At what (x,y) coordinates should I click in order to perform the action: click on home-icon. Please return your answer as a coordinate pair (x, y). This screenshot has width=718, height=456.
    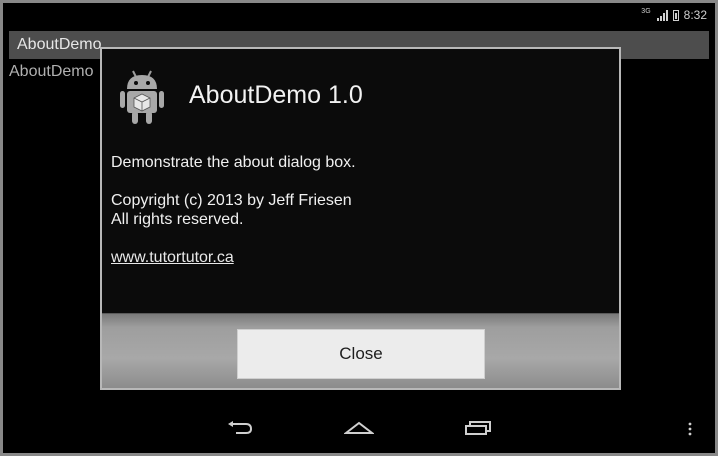
    Looking at the image, I should click on (359, 428).